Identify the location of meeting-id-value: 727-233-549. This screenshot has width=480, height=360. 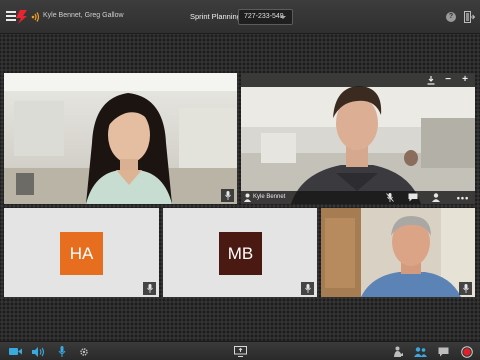
(264, 16).